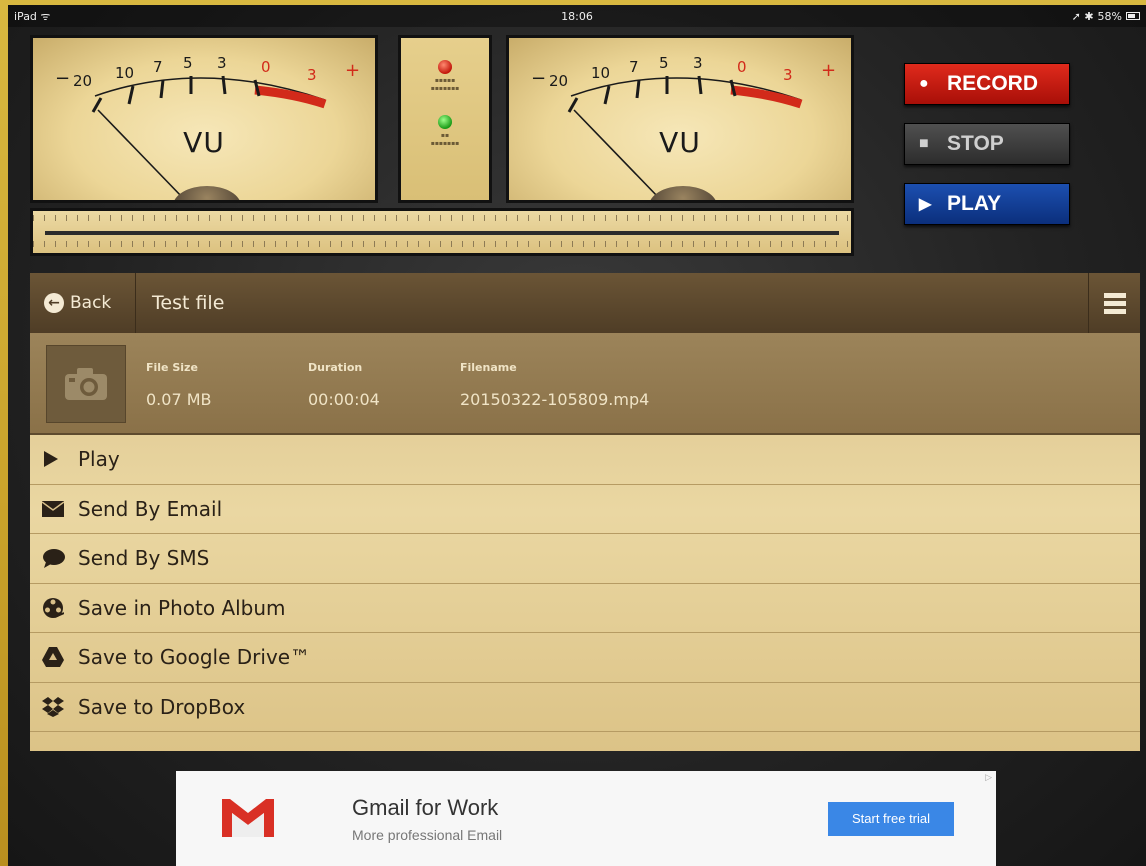  I want to click on back-button: ← Back, so click(83, 303).